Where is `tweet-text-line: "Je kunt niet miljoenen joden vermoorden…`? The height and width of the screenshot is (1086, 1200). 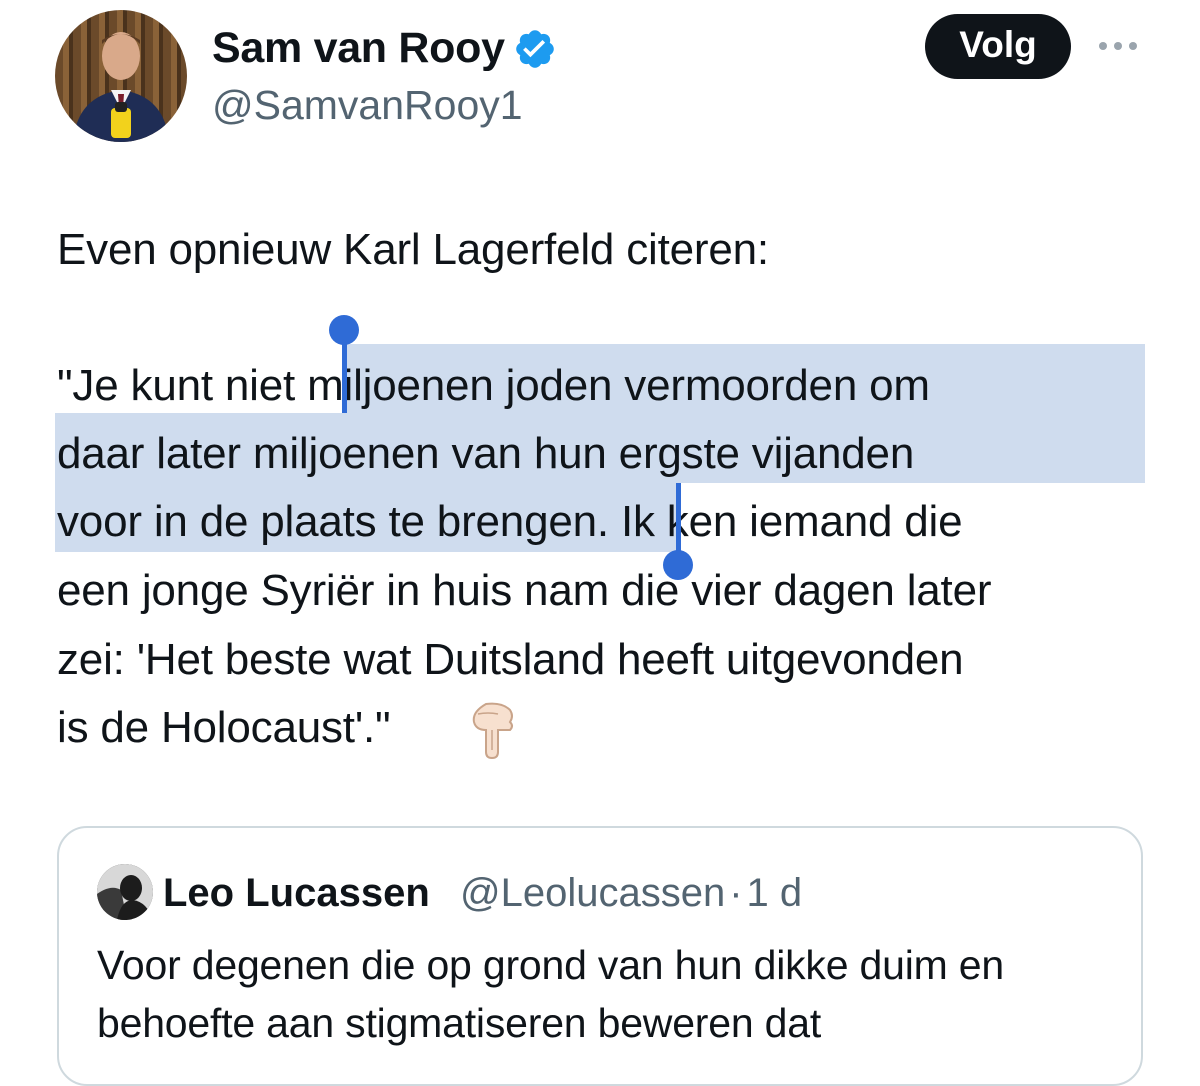
tweet-text-line: "Je kunt niet miljoenen joden vermoorden… is located at coordinates (493, 385).